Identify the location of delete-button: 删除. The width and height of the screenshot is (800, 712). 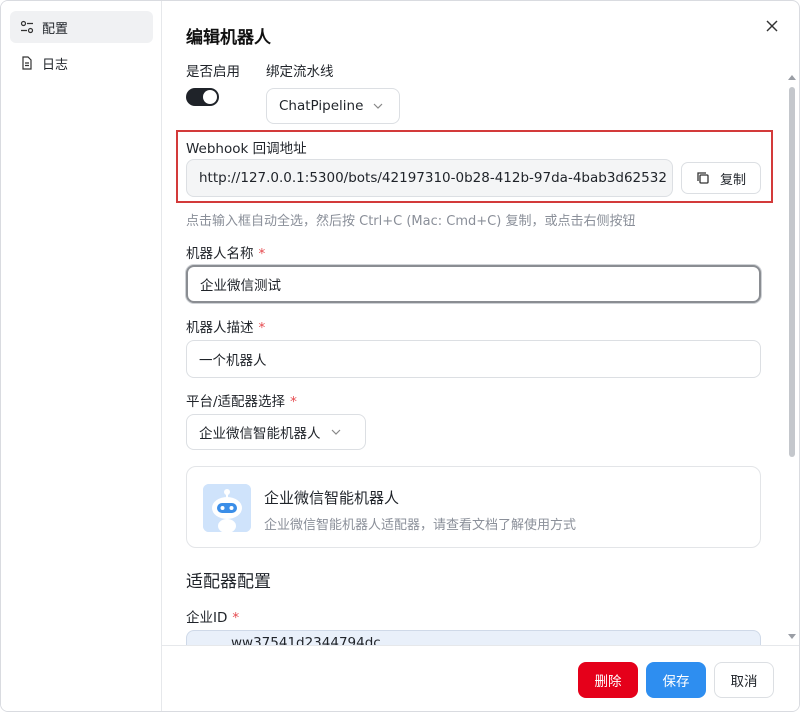
(608, 680).